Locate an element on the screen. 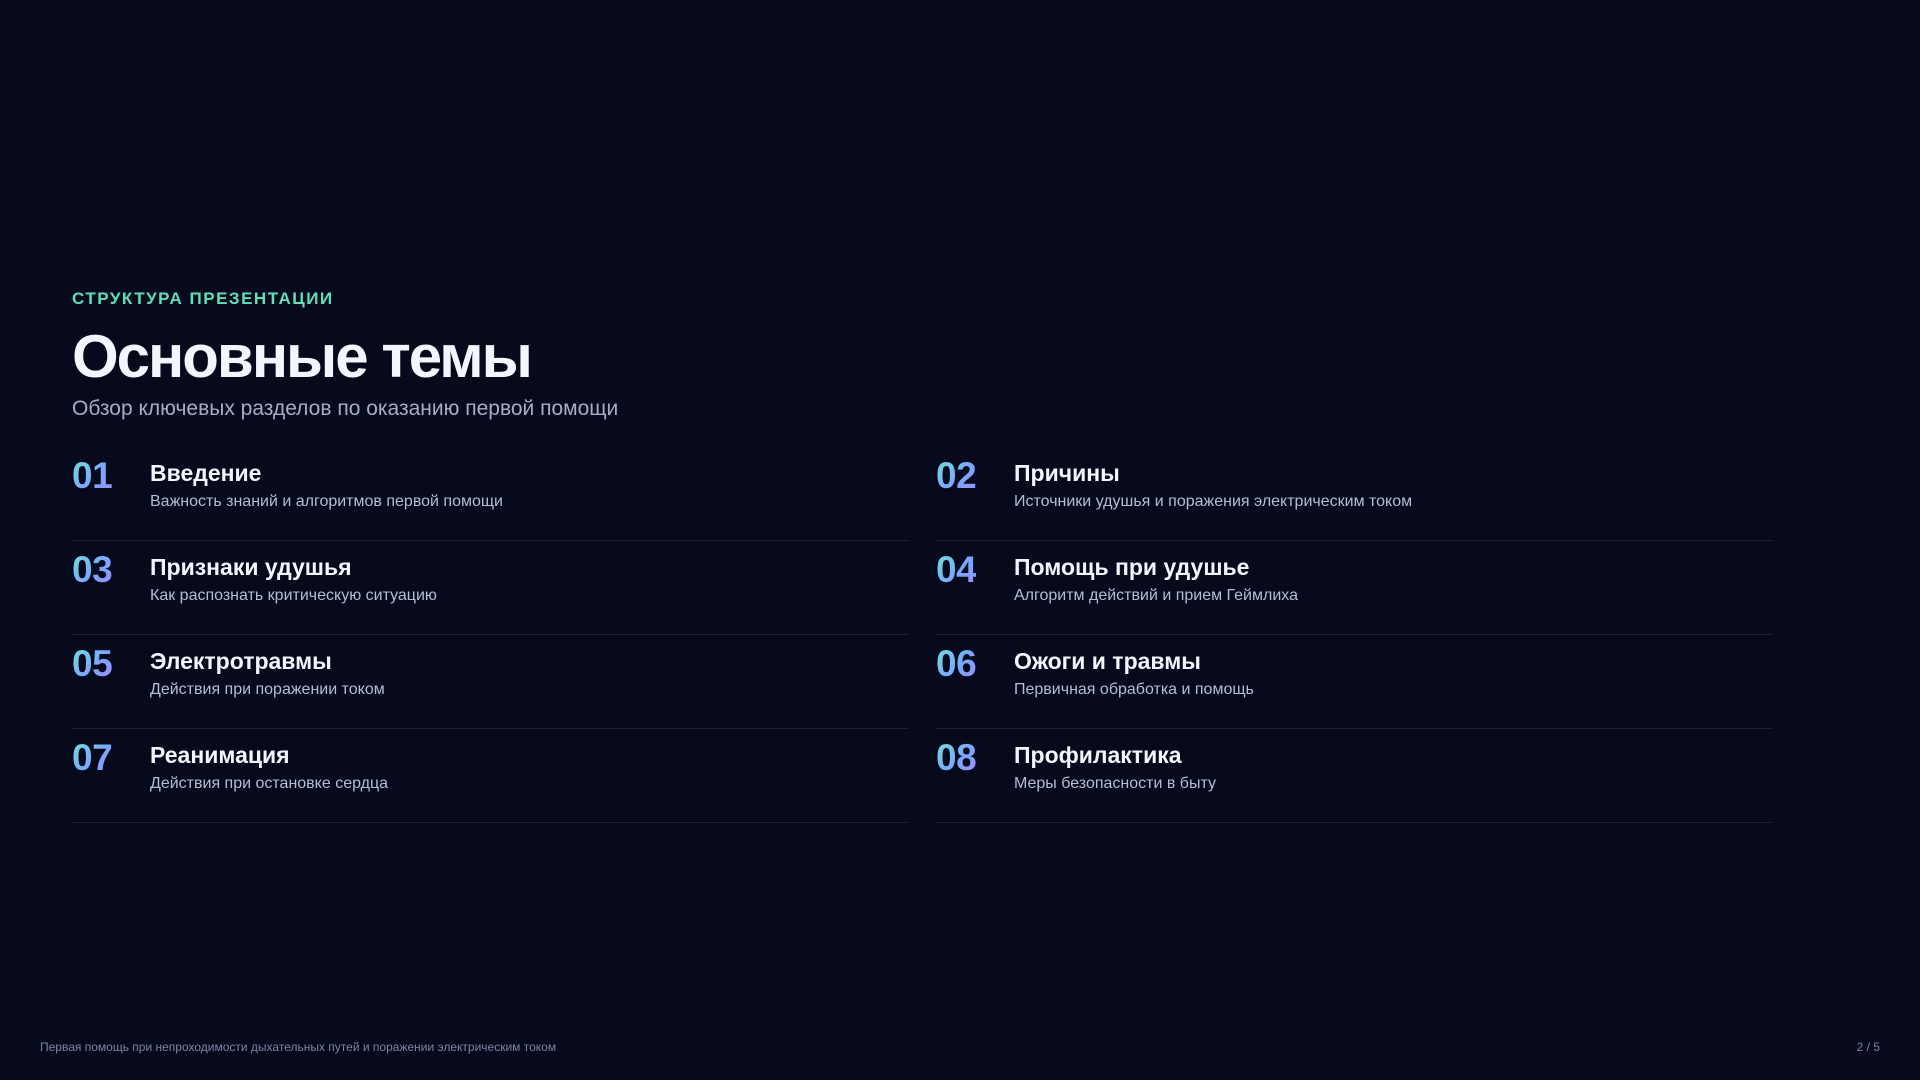 This screenshot has width=1920, height=1080. slide-title: Основные темы is located at coordinates (302, 356).